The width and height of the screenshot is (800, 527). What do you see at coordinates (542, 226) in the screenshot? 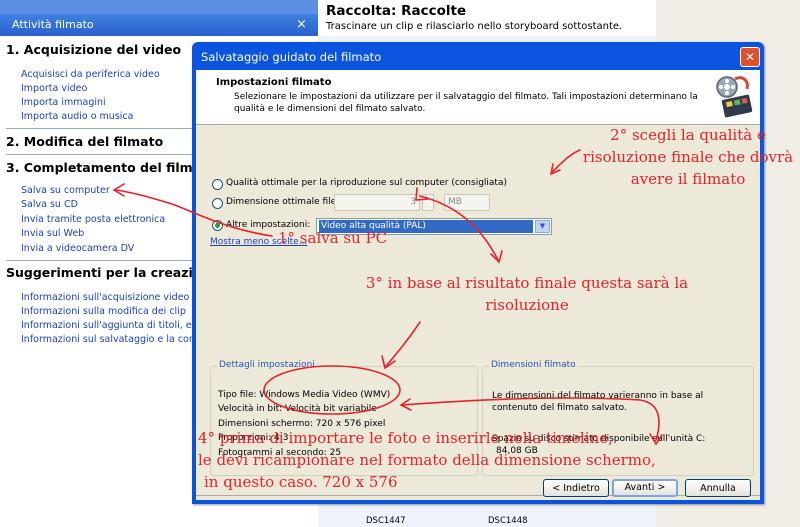
I see `chevron-down-icon: ▼` at bounding box center [542, 226].